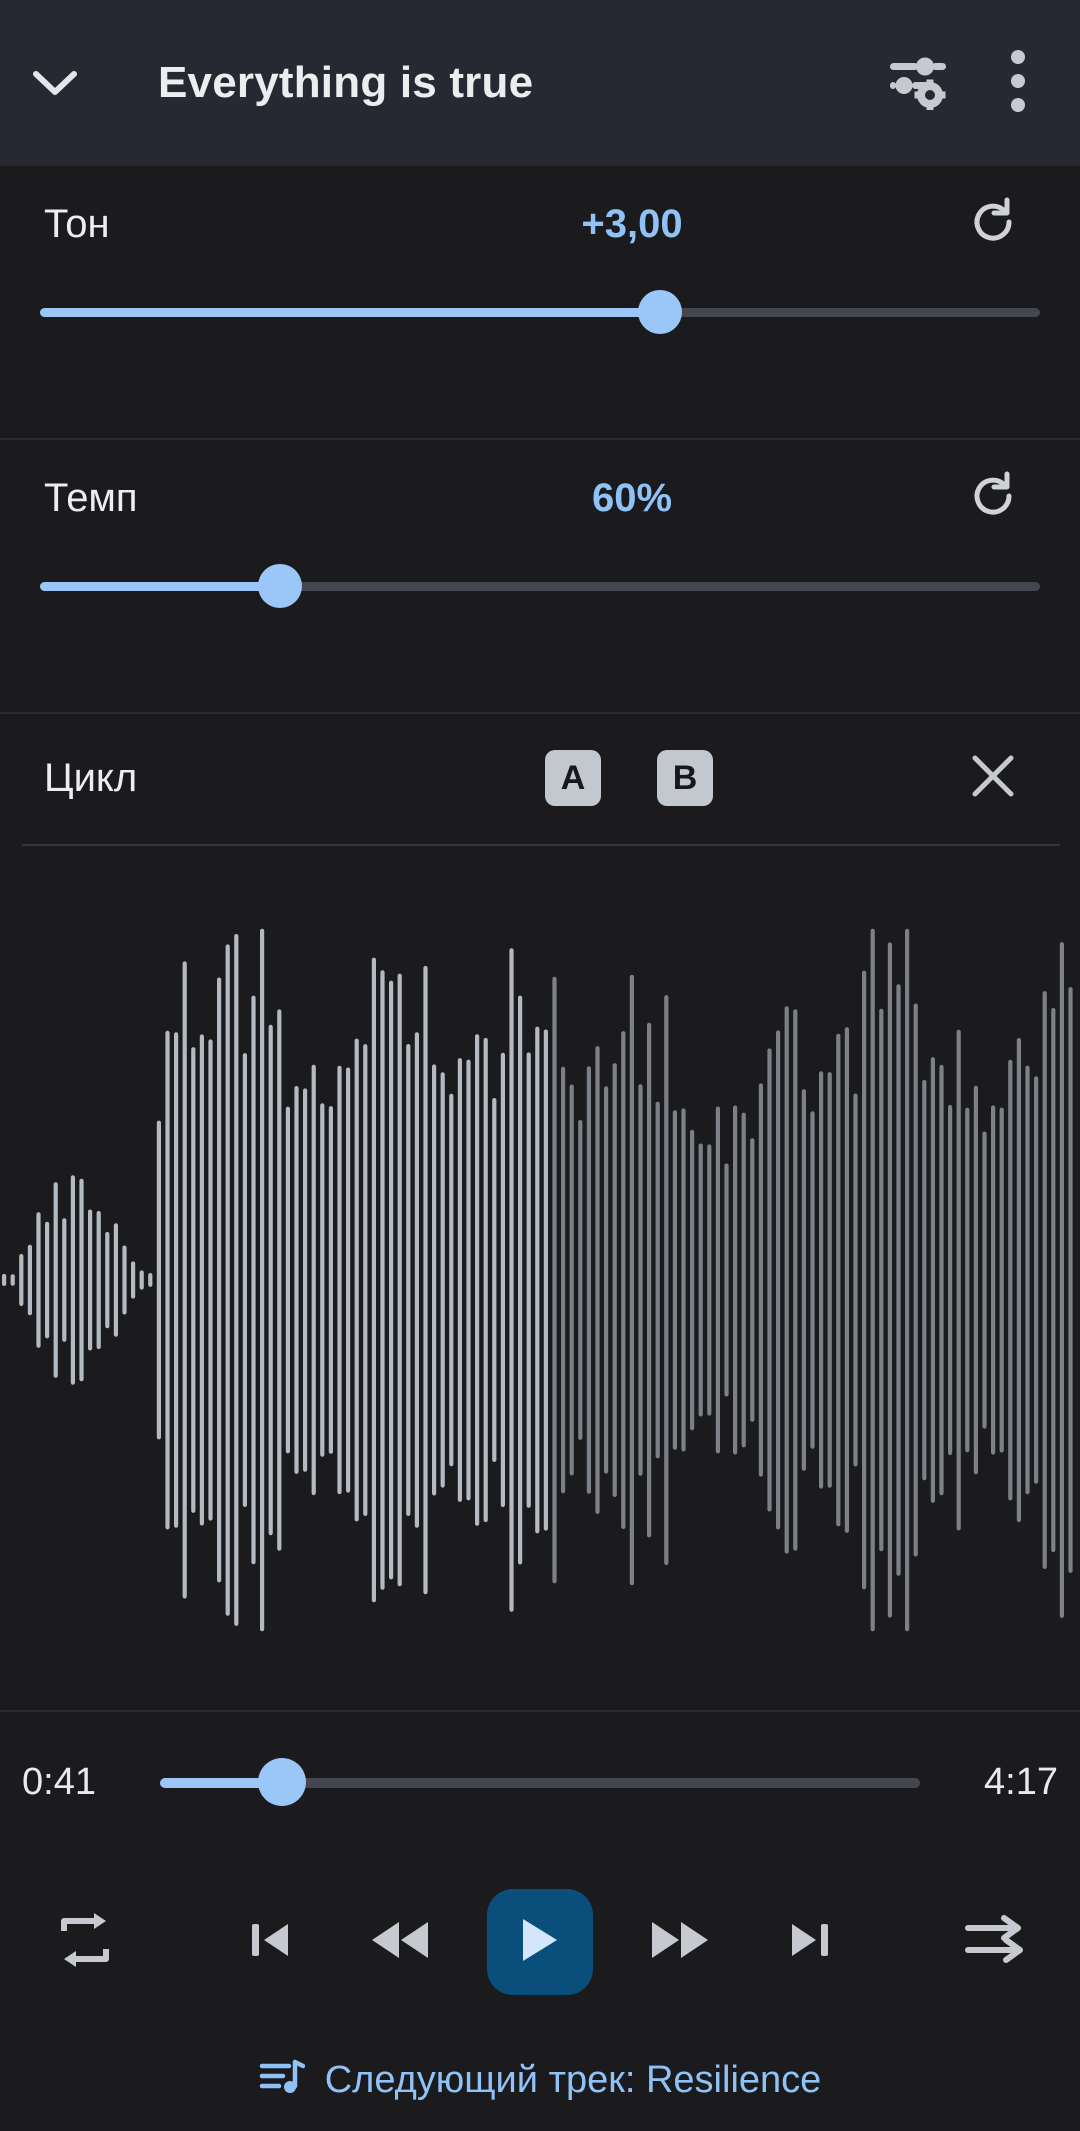 The width and height of the screenshot is (1080, 2131). What do you see at coordinates (540, 586) in the screenshot?
I see `tempo-slider` at bounding box center [540, 586].